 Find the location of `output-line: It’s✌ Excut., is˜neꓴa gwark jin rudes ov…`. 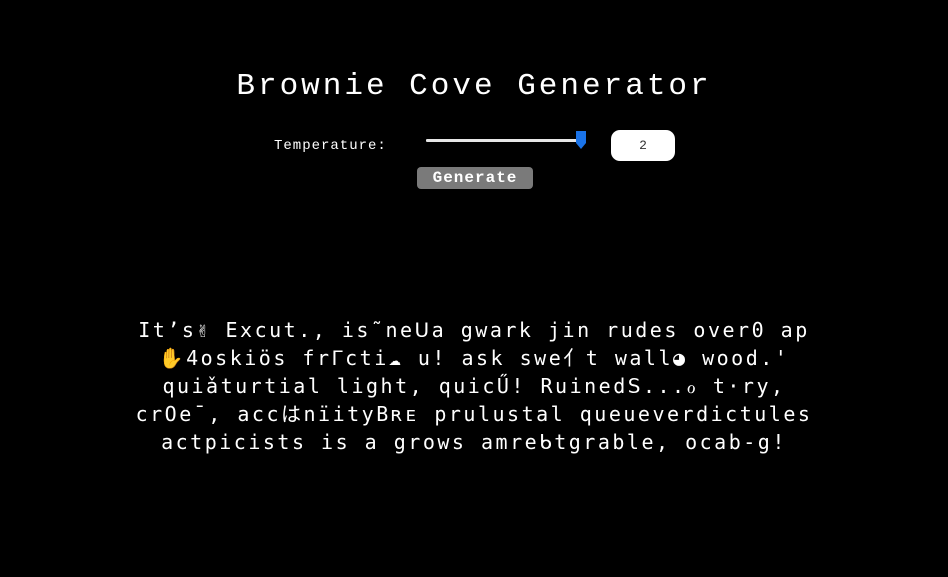

output-line: It’s✌ Excut., is˜neꓴa gwark jin rudes ov… is located at coordinates (474, 330).